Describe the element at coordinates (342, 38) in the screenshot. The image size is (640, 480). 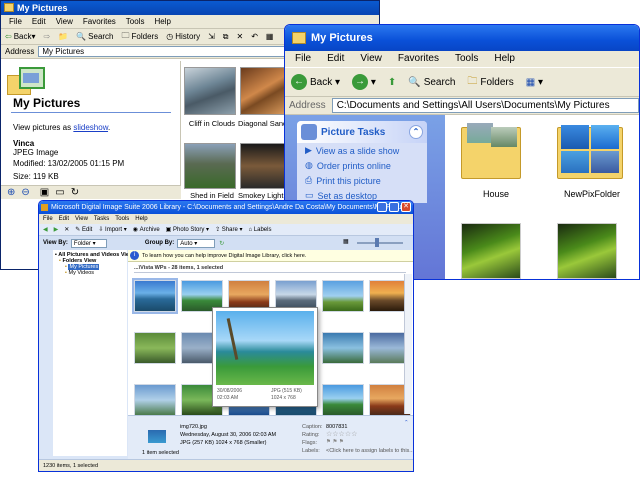
I see `window-title: My Pictures` at that location.